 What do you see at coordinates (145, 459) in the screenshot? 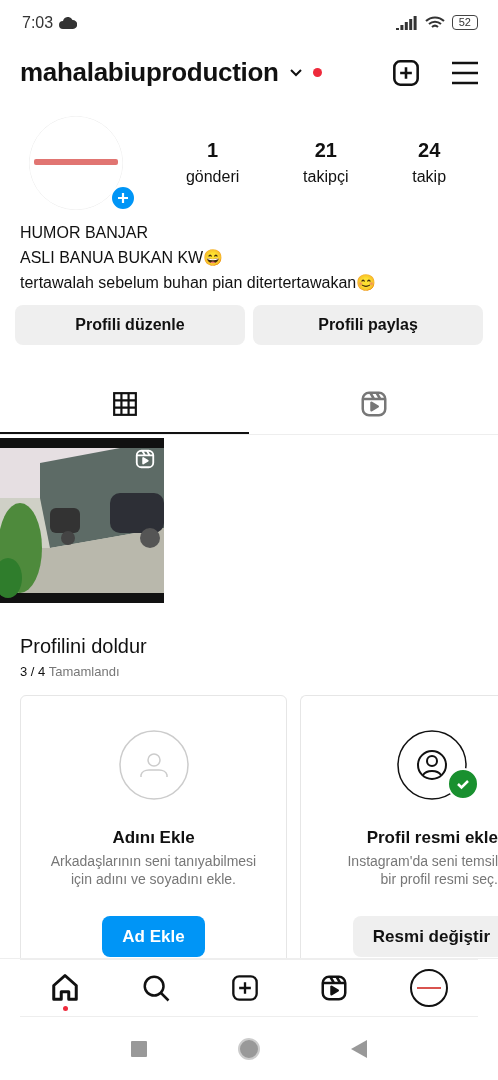
I see `reel-badge-icon` at bounding box center [145, 459].